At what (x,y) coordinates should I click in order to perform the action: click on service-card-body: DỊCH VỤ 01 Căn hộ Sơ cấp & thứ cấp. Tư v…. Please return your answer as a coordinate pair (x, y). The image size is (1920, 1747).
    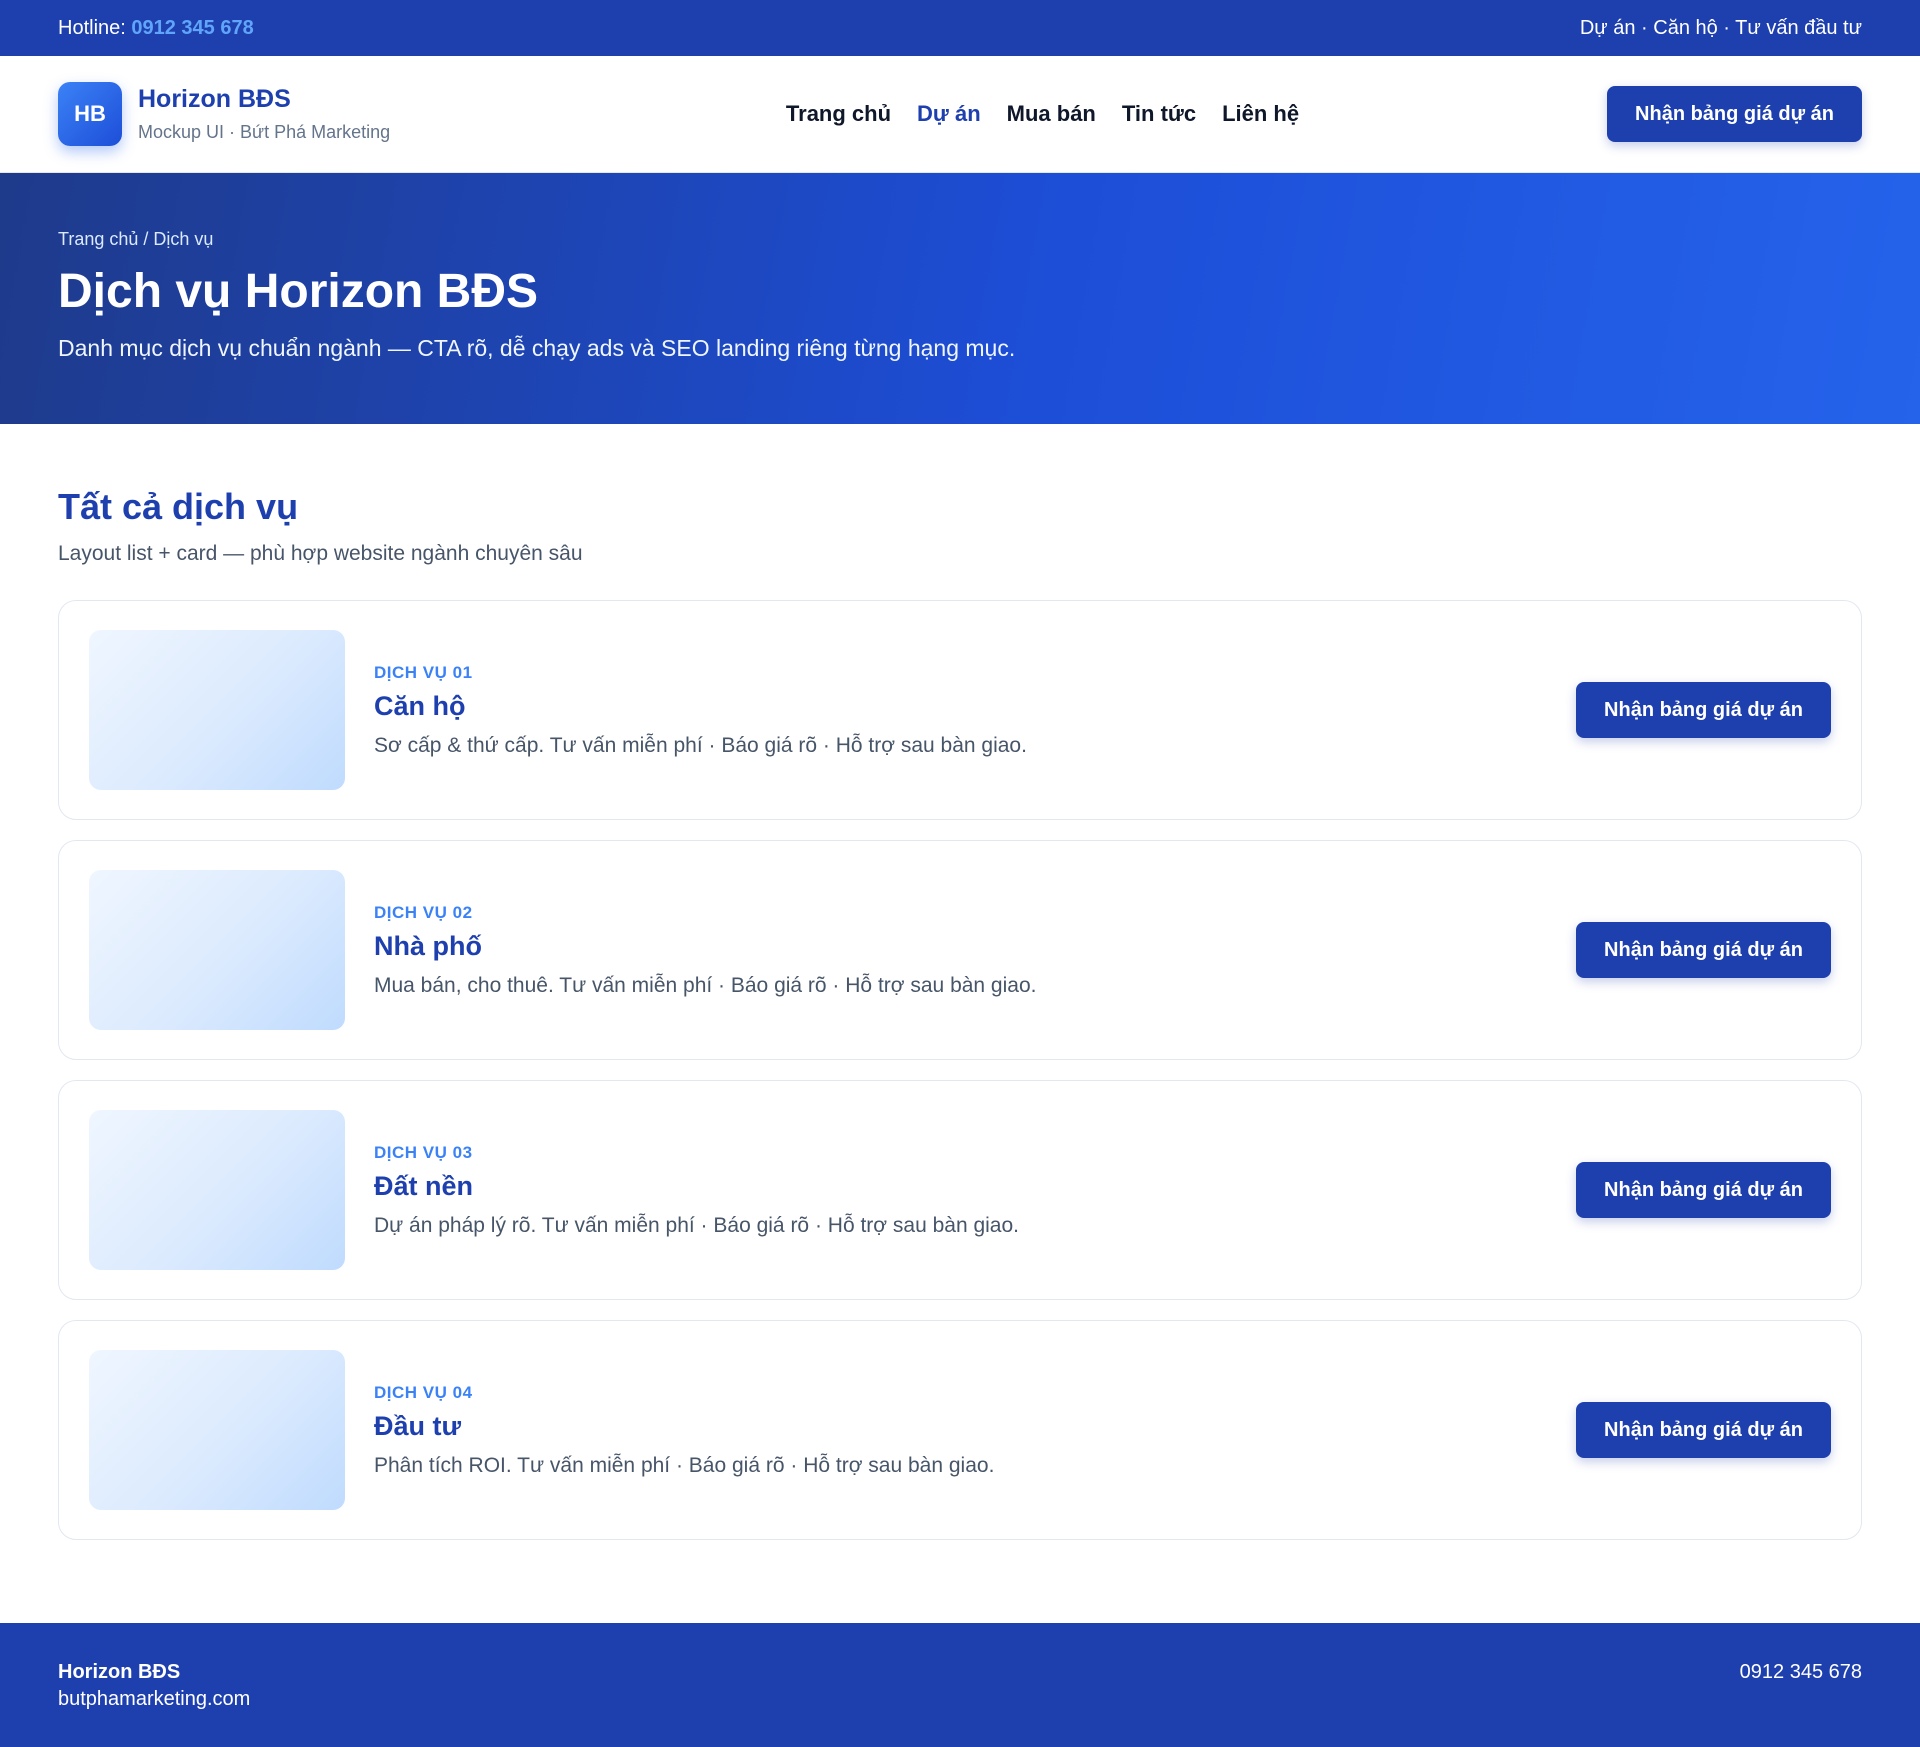
    Looking at the image, I should click on (965, 710).